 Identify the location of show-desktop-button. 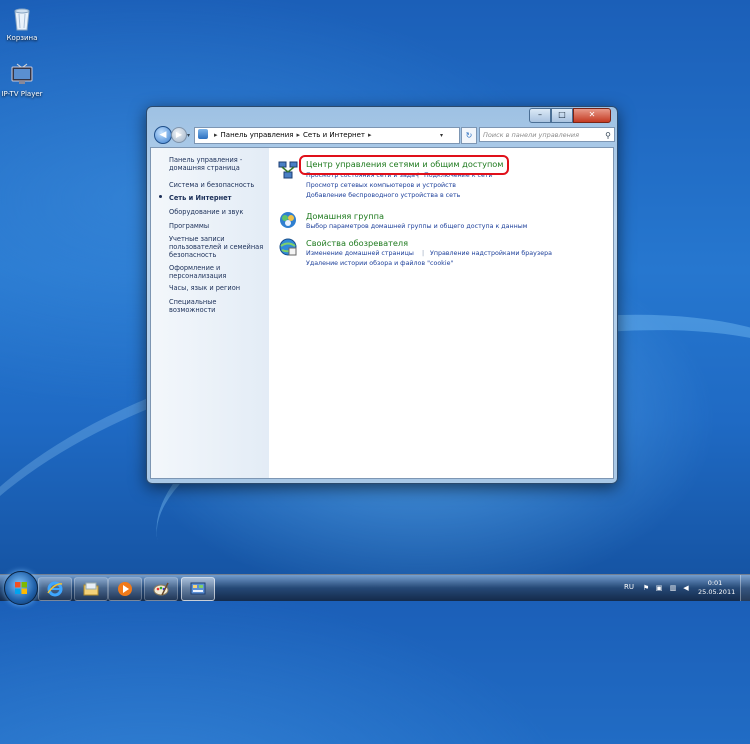
(745, 588).